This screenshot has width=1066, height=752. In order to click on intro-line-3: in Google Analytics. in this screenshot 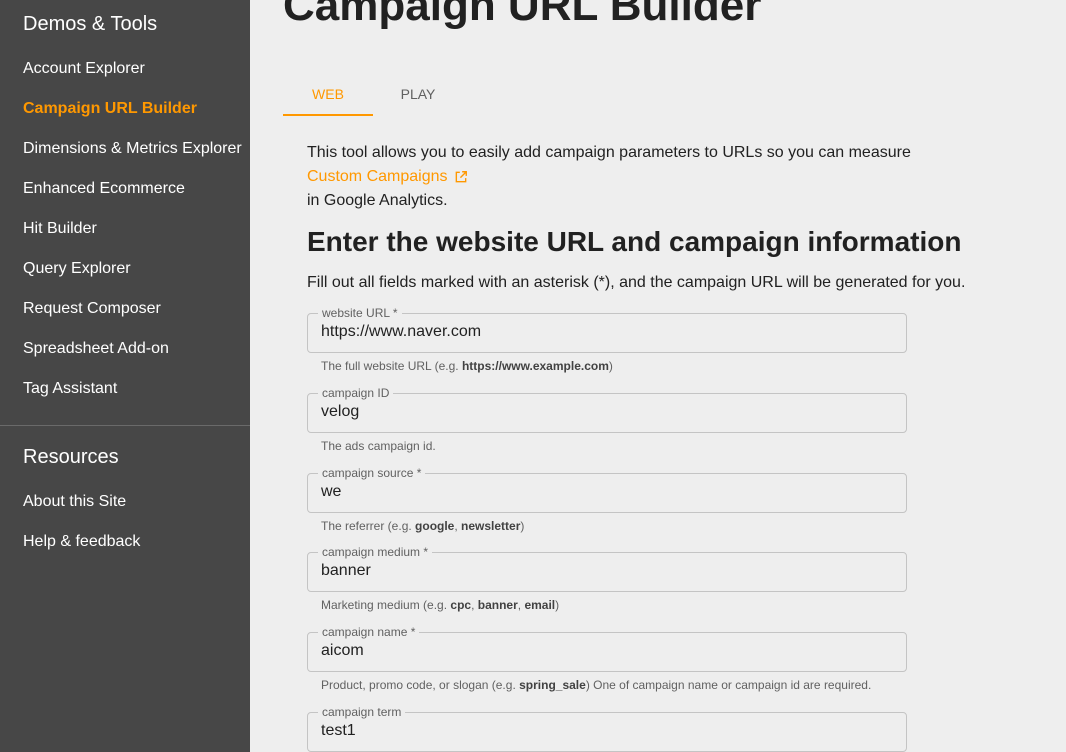, I will do `click(377, 200)`.